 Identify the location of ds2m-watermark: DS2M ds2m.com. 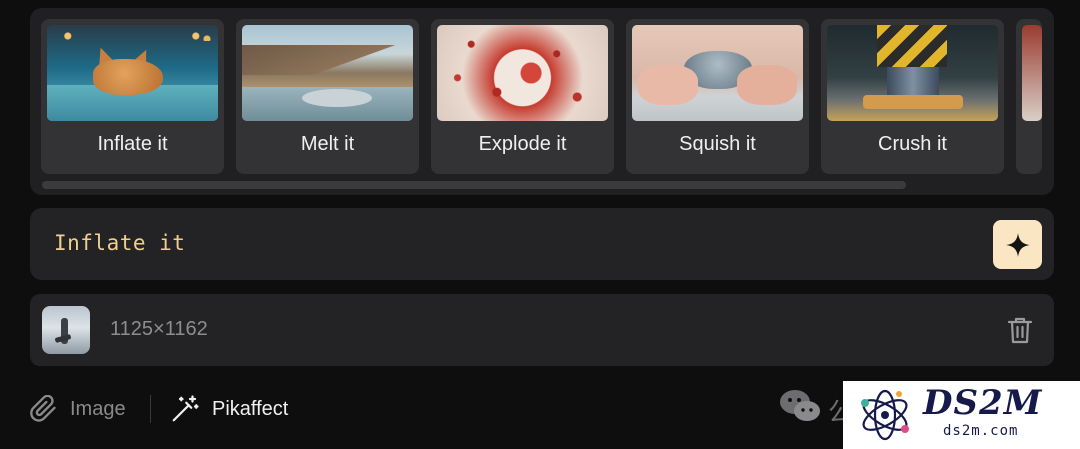
(961, 415).